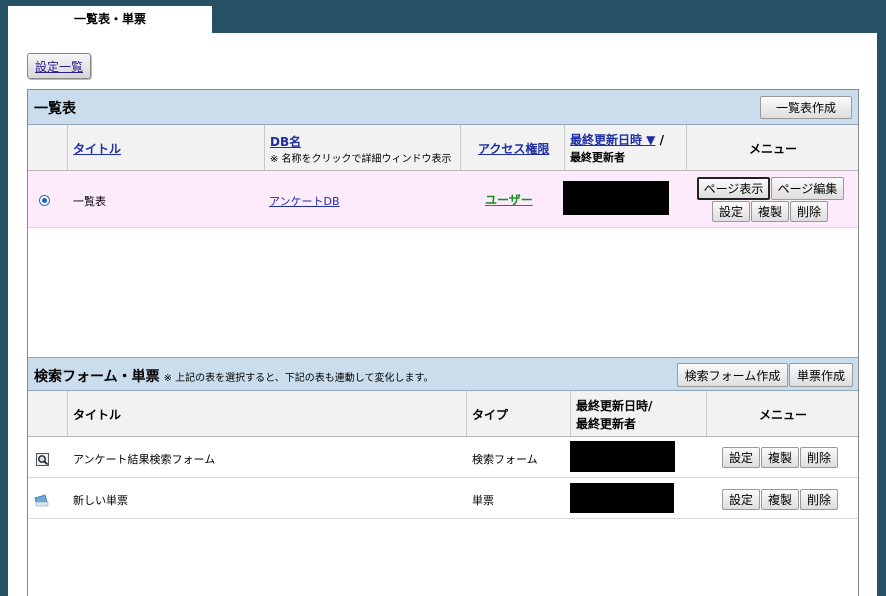 The image size is (886, 596). Describe the element at coordinates (110, 20) in the screenshot. I see `tab-list-and-forms: 一覧表・単票` at that location.